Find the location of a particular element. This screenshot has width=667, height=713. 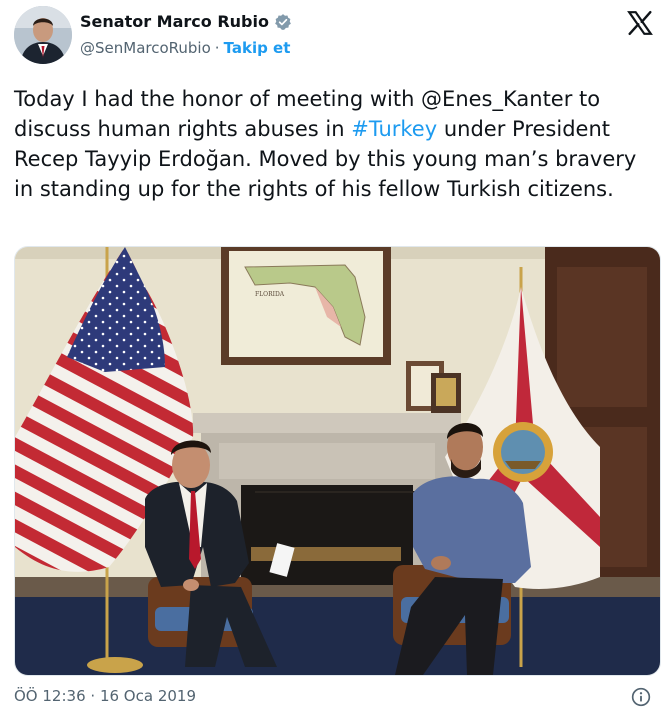

avatar is located at coordinates (43, 35).